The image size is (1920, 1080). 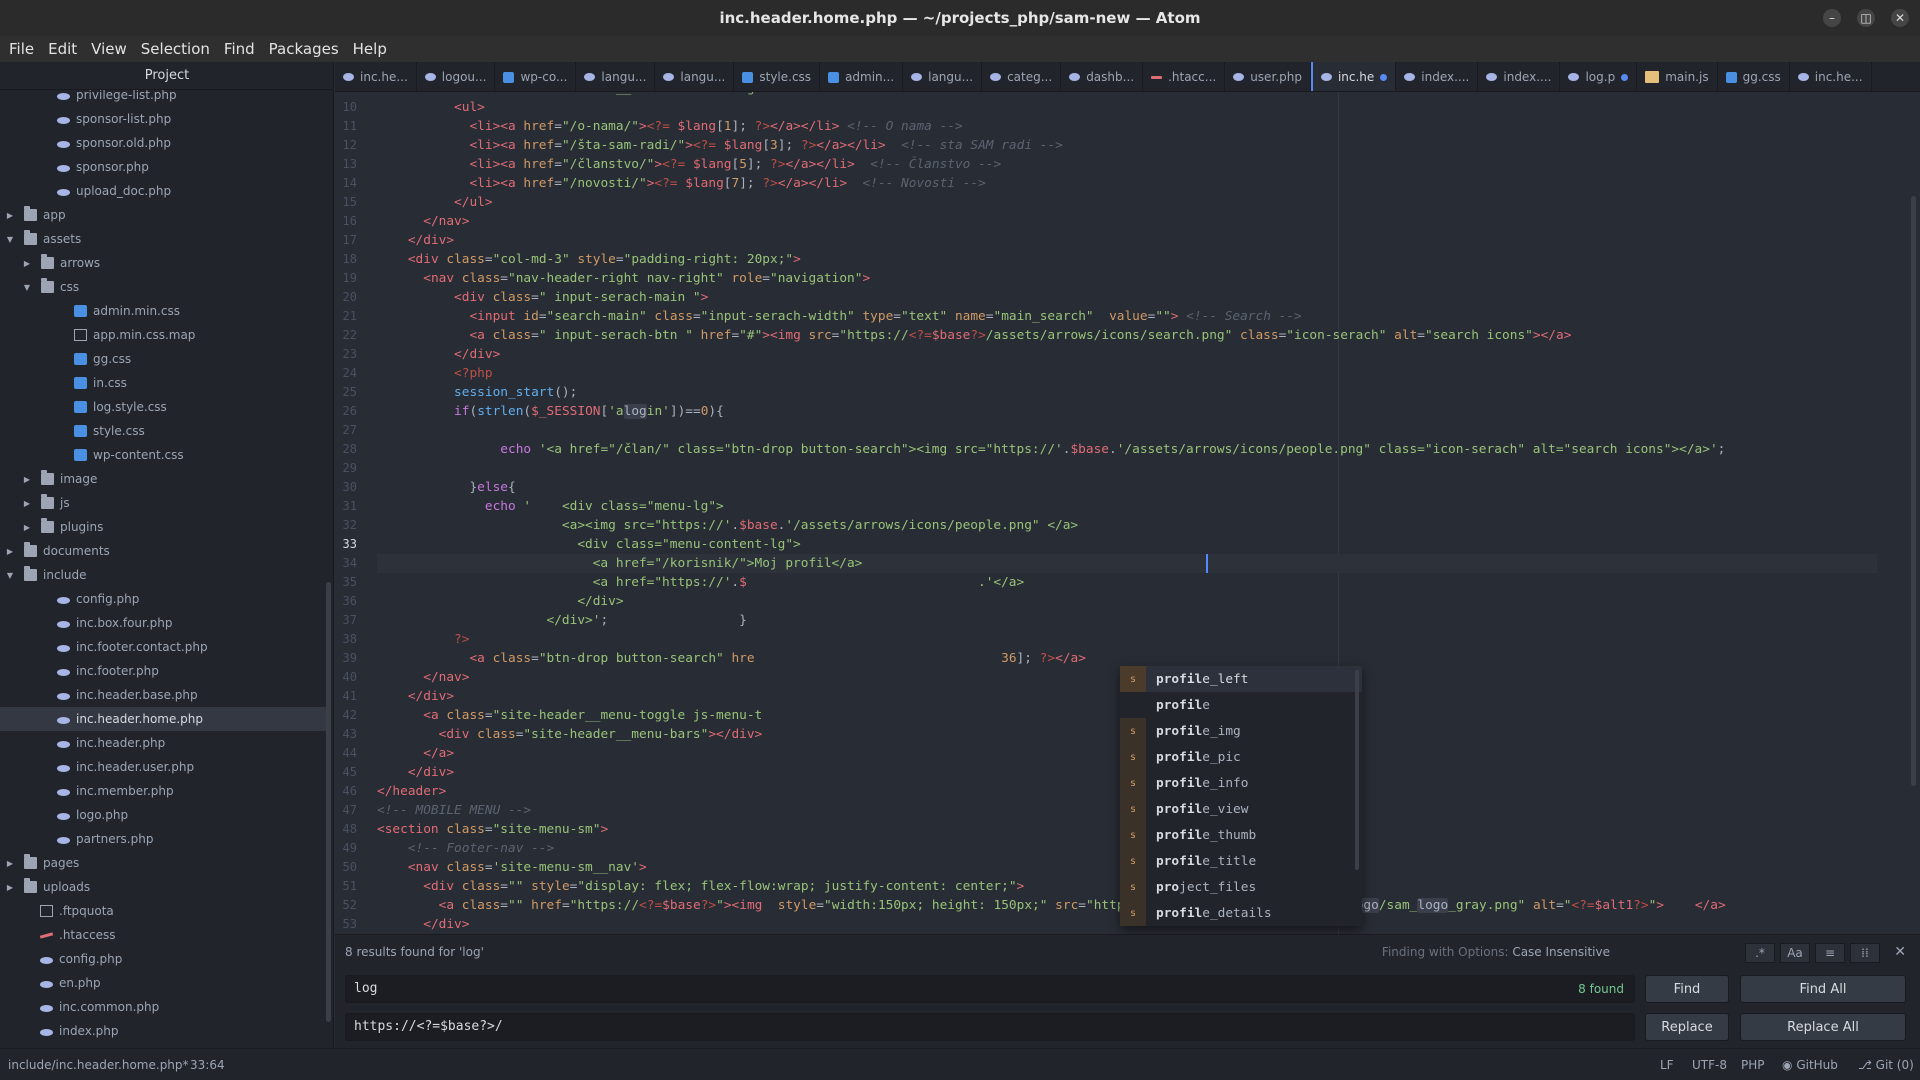 I want to click on menu-edit: Edit, so click(x=62, y=49).